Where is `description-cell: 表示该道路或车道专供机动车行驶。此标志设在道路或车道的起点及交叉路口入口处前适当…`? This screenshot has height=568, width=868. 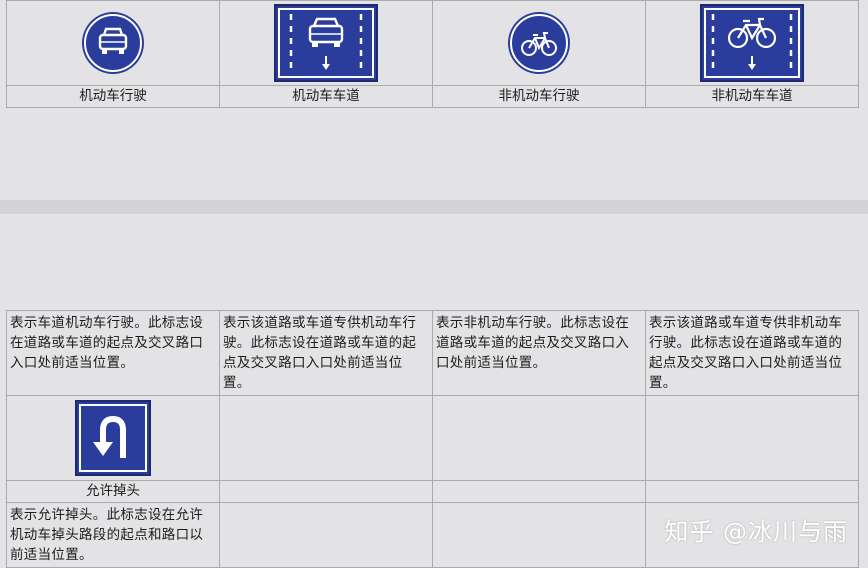 description-cell: 表示该道路或车道专供机动车行驶。此标志设在道路或车道的起点及交叉路口入口处前适当… is located at coordinates (326, 353).